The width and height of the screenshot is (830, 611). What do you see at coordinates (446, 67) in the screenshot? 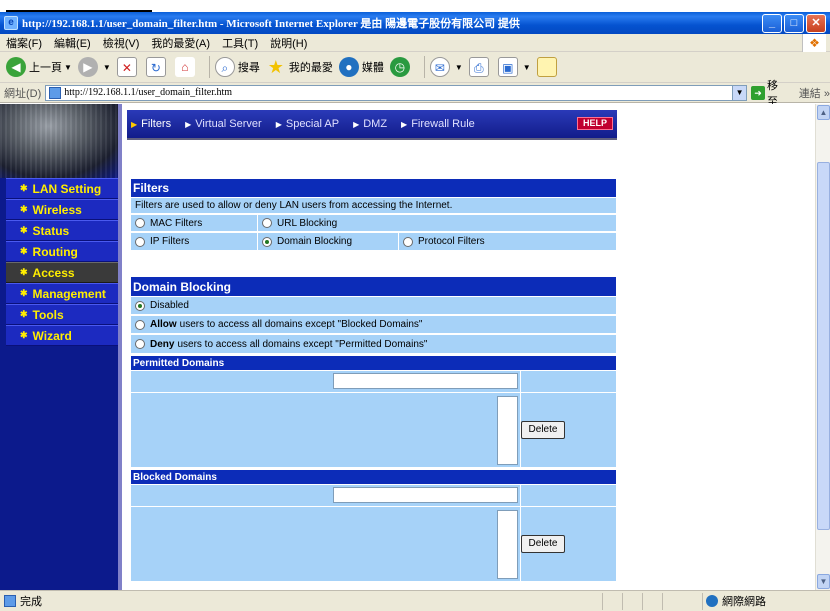
I see `mail-button: ✉ ▼` at bounding box center [446, 67].